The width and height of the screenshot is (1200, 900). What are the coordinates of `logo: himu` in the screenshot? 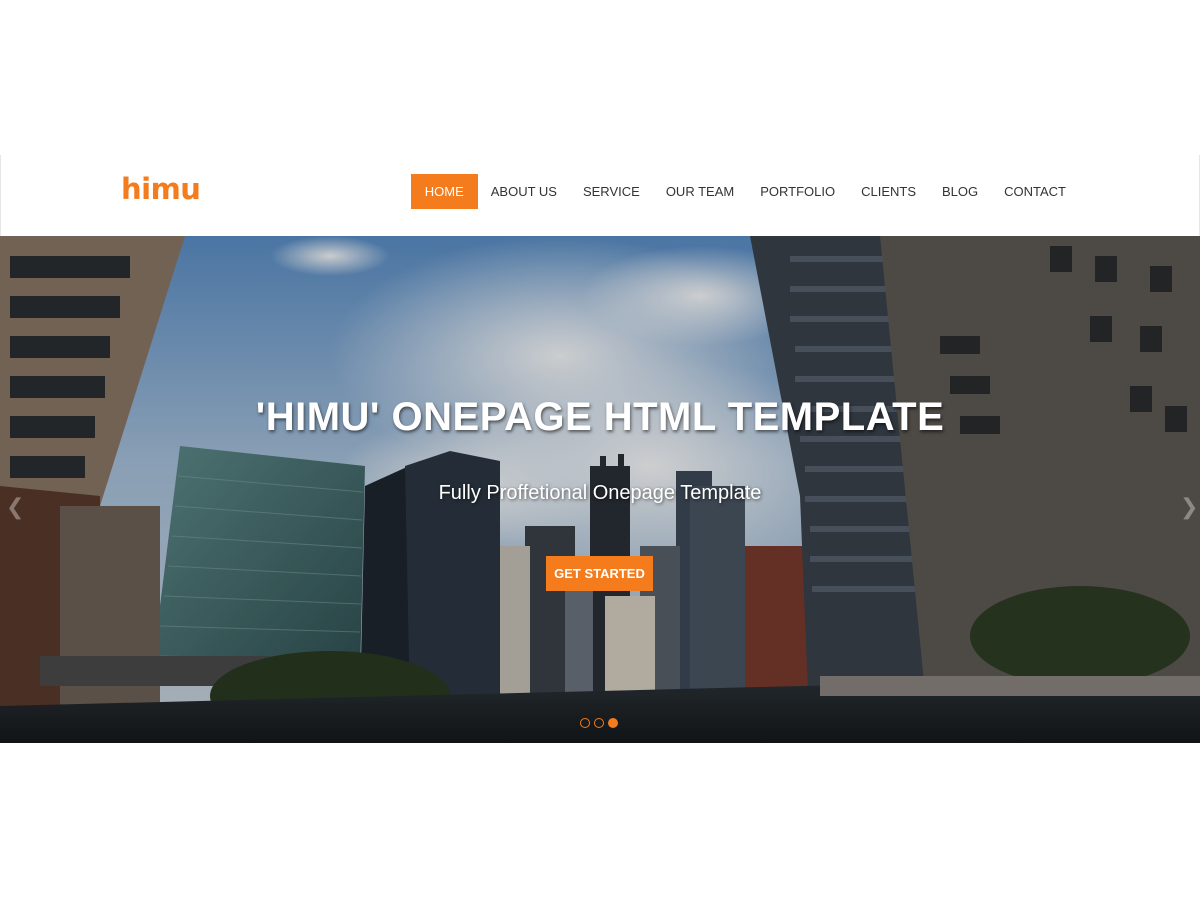 It's located at (161, 189).